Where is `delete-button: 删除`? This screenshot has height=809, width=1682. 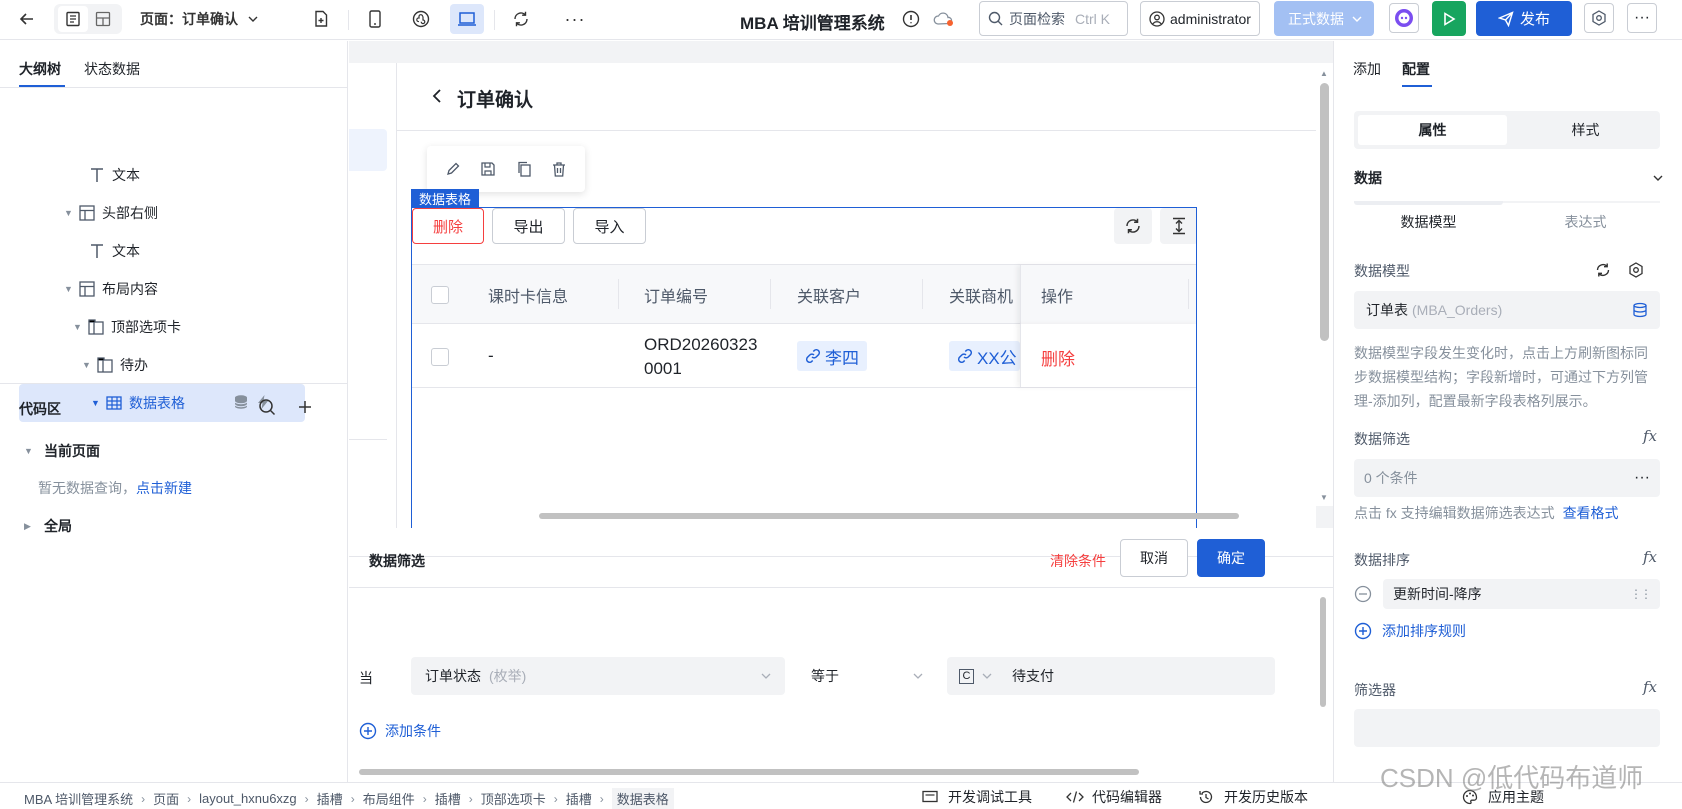
delete-button: 删除 is located at coordinates (448, 226).